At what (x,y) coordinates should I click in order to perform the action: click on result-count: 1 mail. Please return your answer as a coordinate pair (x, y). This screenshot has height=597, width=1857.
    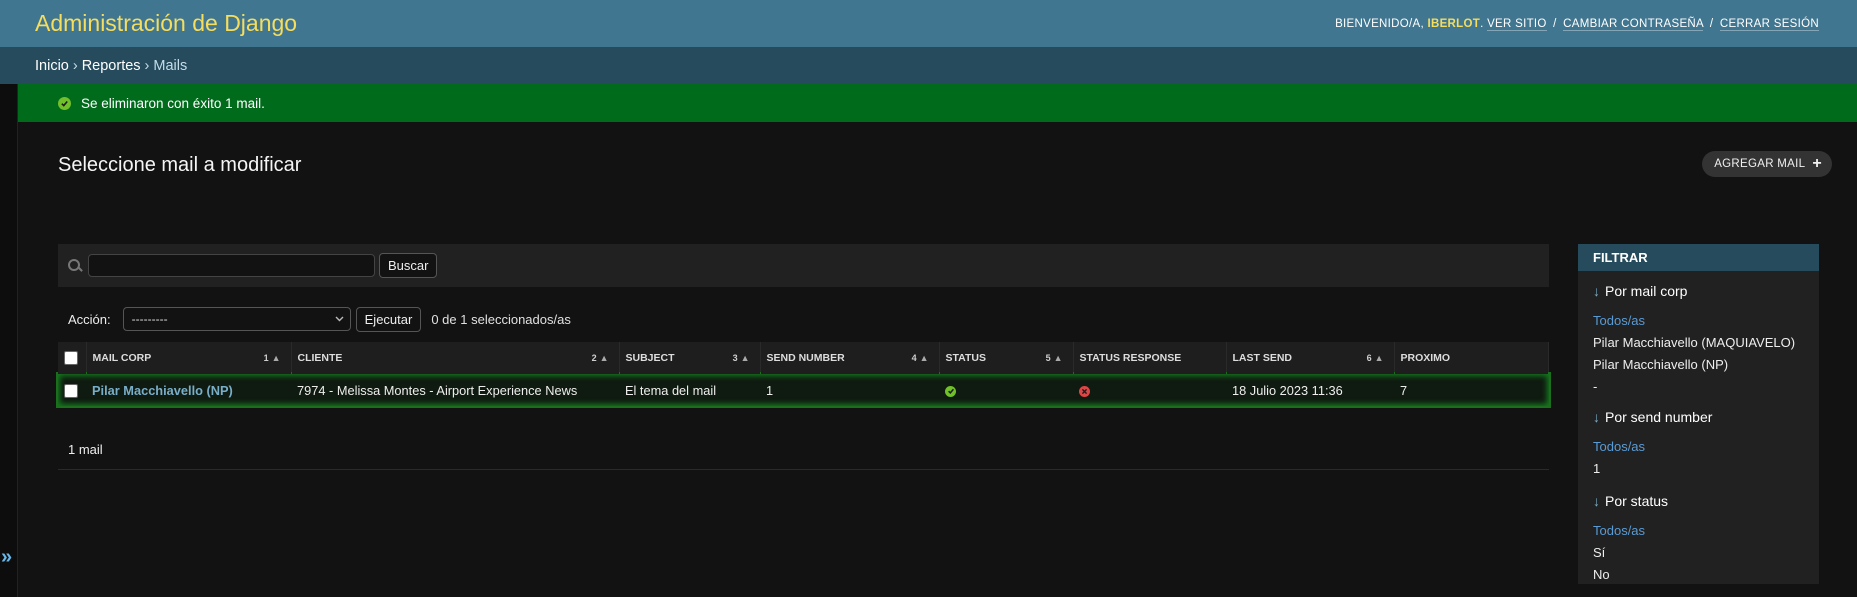
    Looking at the image, I should click on (85, 449).